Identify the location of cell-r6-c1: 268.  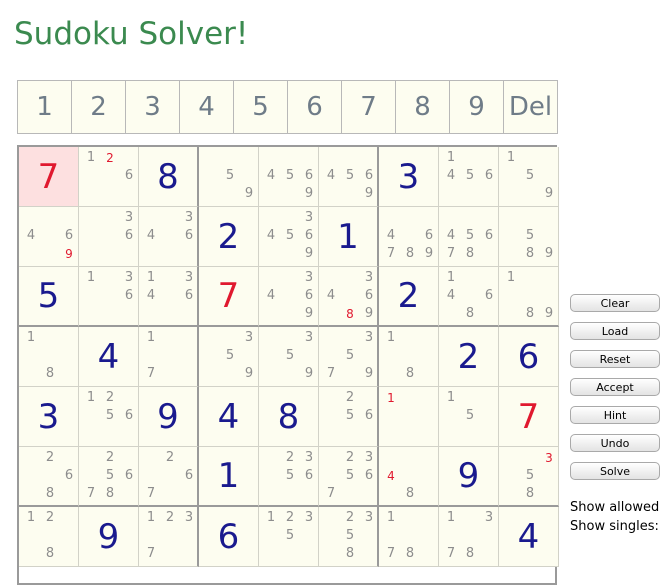
(49, 477).